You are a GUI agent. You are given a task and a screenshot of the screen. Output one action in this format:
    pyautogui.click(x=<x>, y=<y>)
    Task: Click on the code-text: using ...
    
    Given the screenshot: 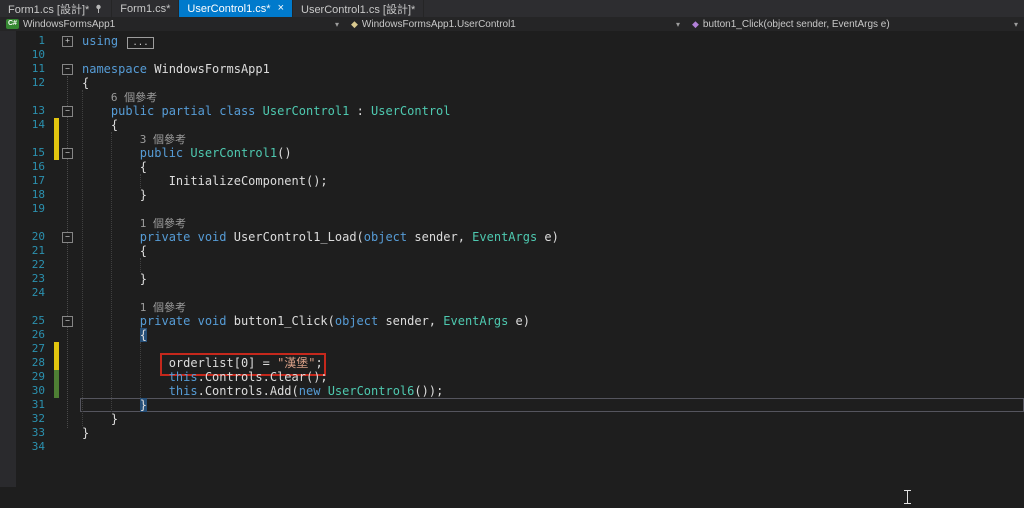 What is the action you would take?
    pyautogui.click(x=552, y=41)
    